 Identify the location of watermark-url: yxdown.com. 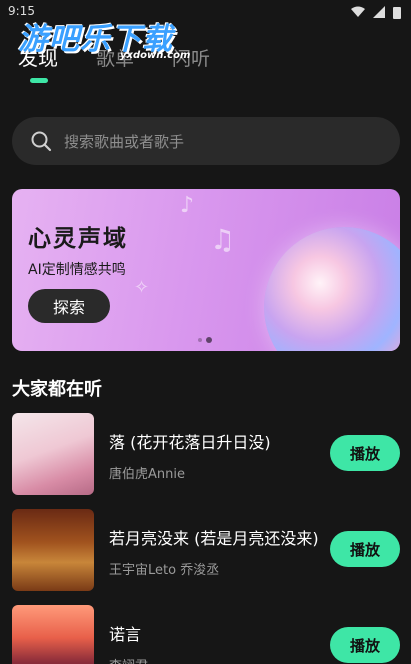
(155, 55).